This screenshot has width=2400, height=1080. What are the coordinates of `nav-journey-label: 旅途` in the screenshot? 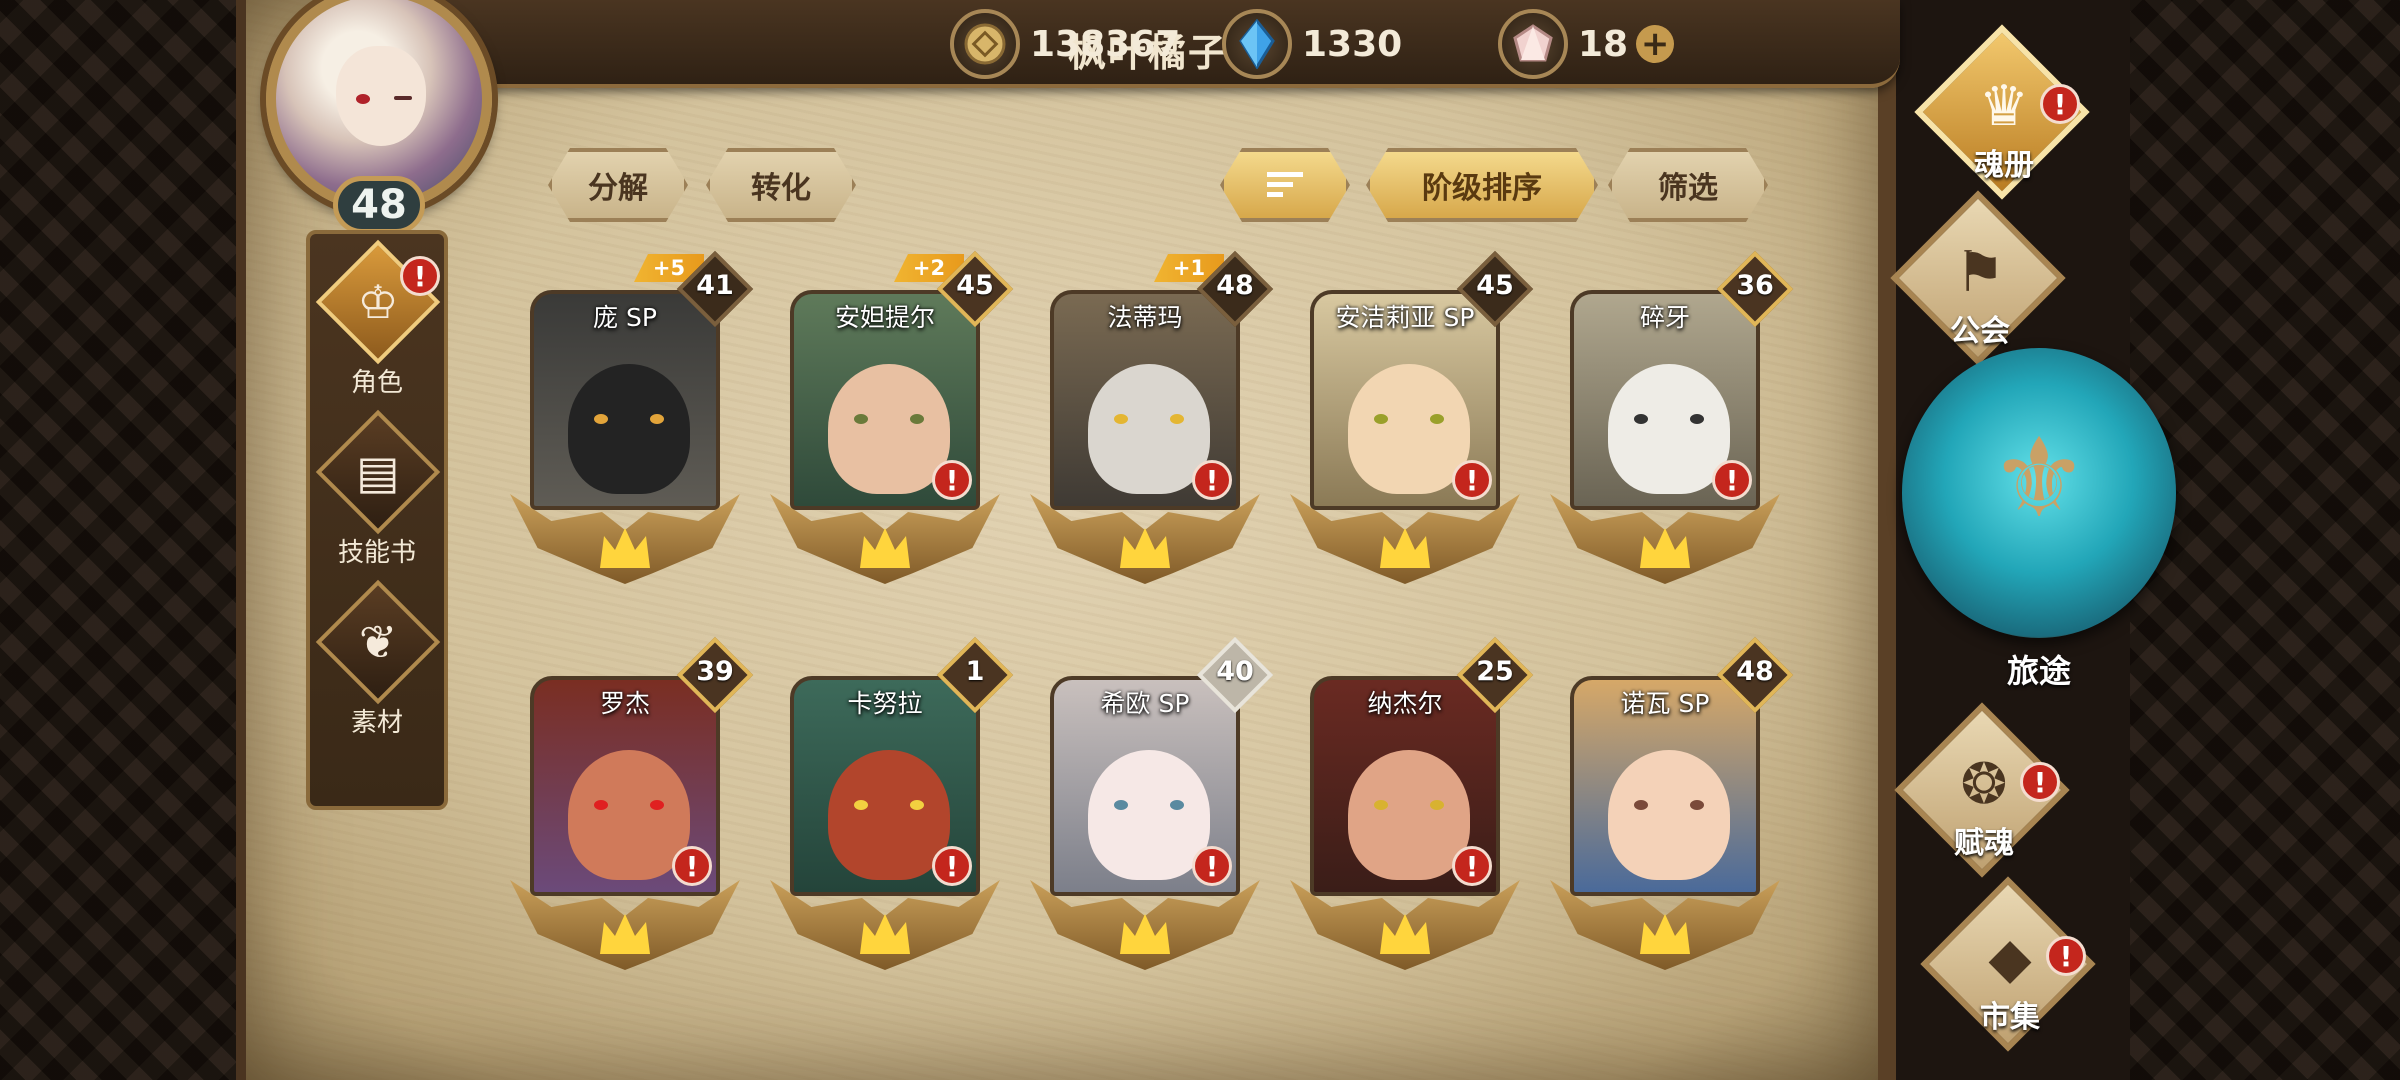 It's located at (2038, 671).